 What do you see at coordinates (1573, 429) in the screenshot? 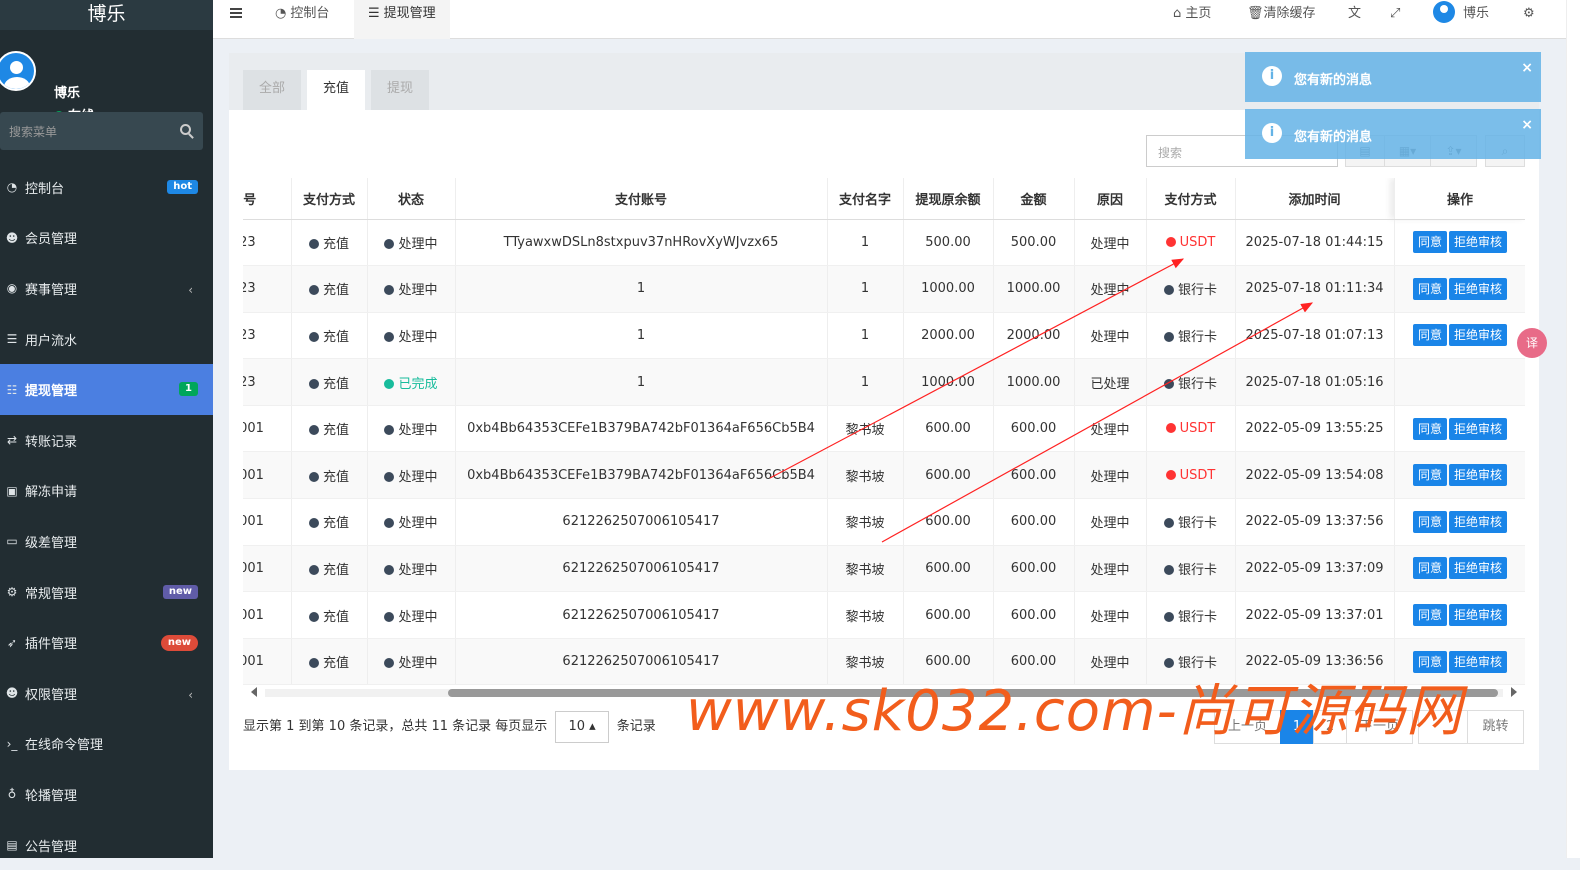
I see `right-edge-bar` at bounding box center [1573, 429].